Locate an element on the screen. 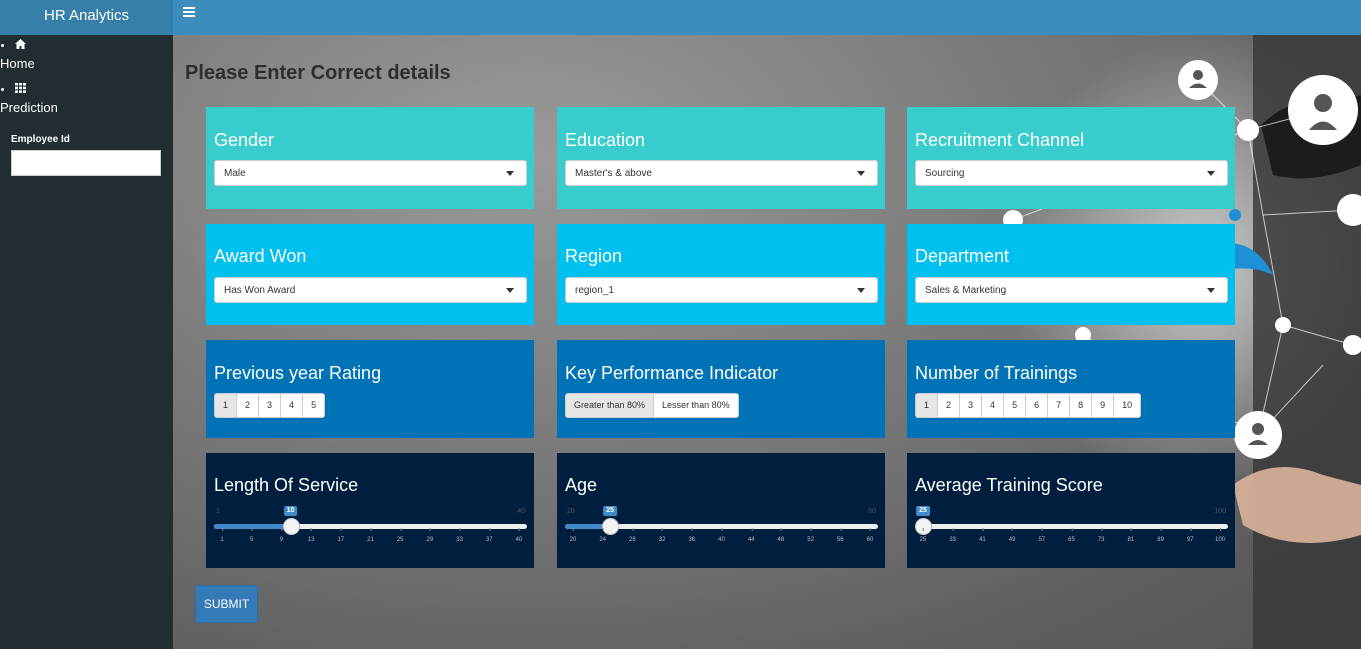 This screenshot has width=1361, height=649. box-title: Length Of Service is located at coordinates (286, 485).